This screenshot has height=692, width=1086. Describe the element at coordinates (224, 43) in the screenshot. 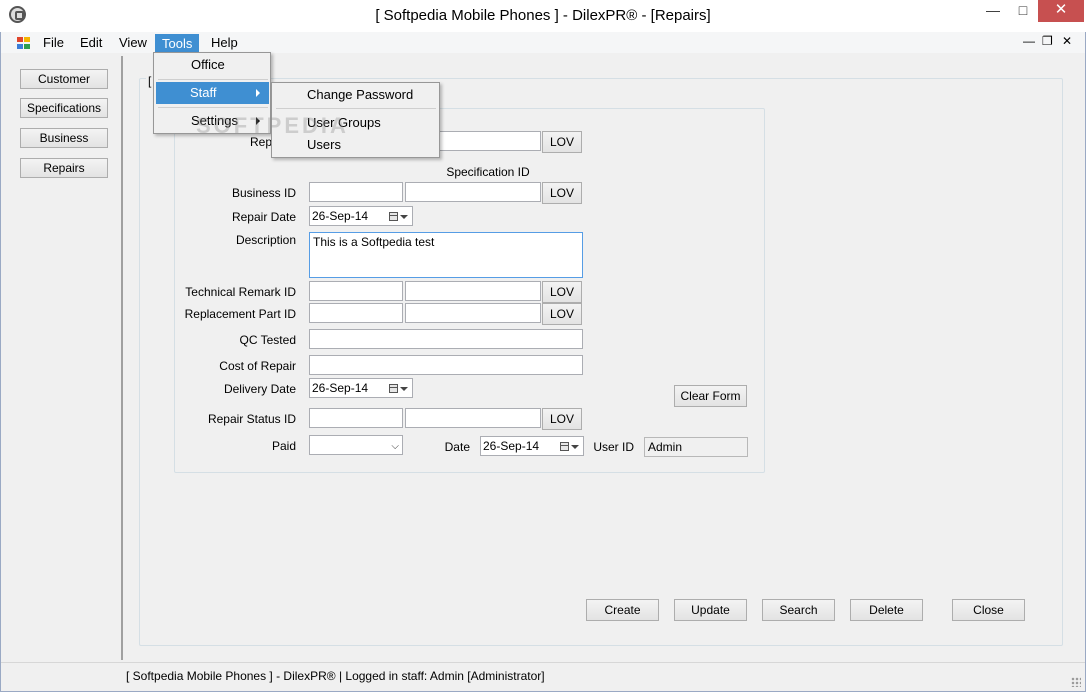

I see `menu-help: Help` at that location.